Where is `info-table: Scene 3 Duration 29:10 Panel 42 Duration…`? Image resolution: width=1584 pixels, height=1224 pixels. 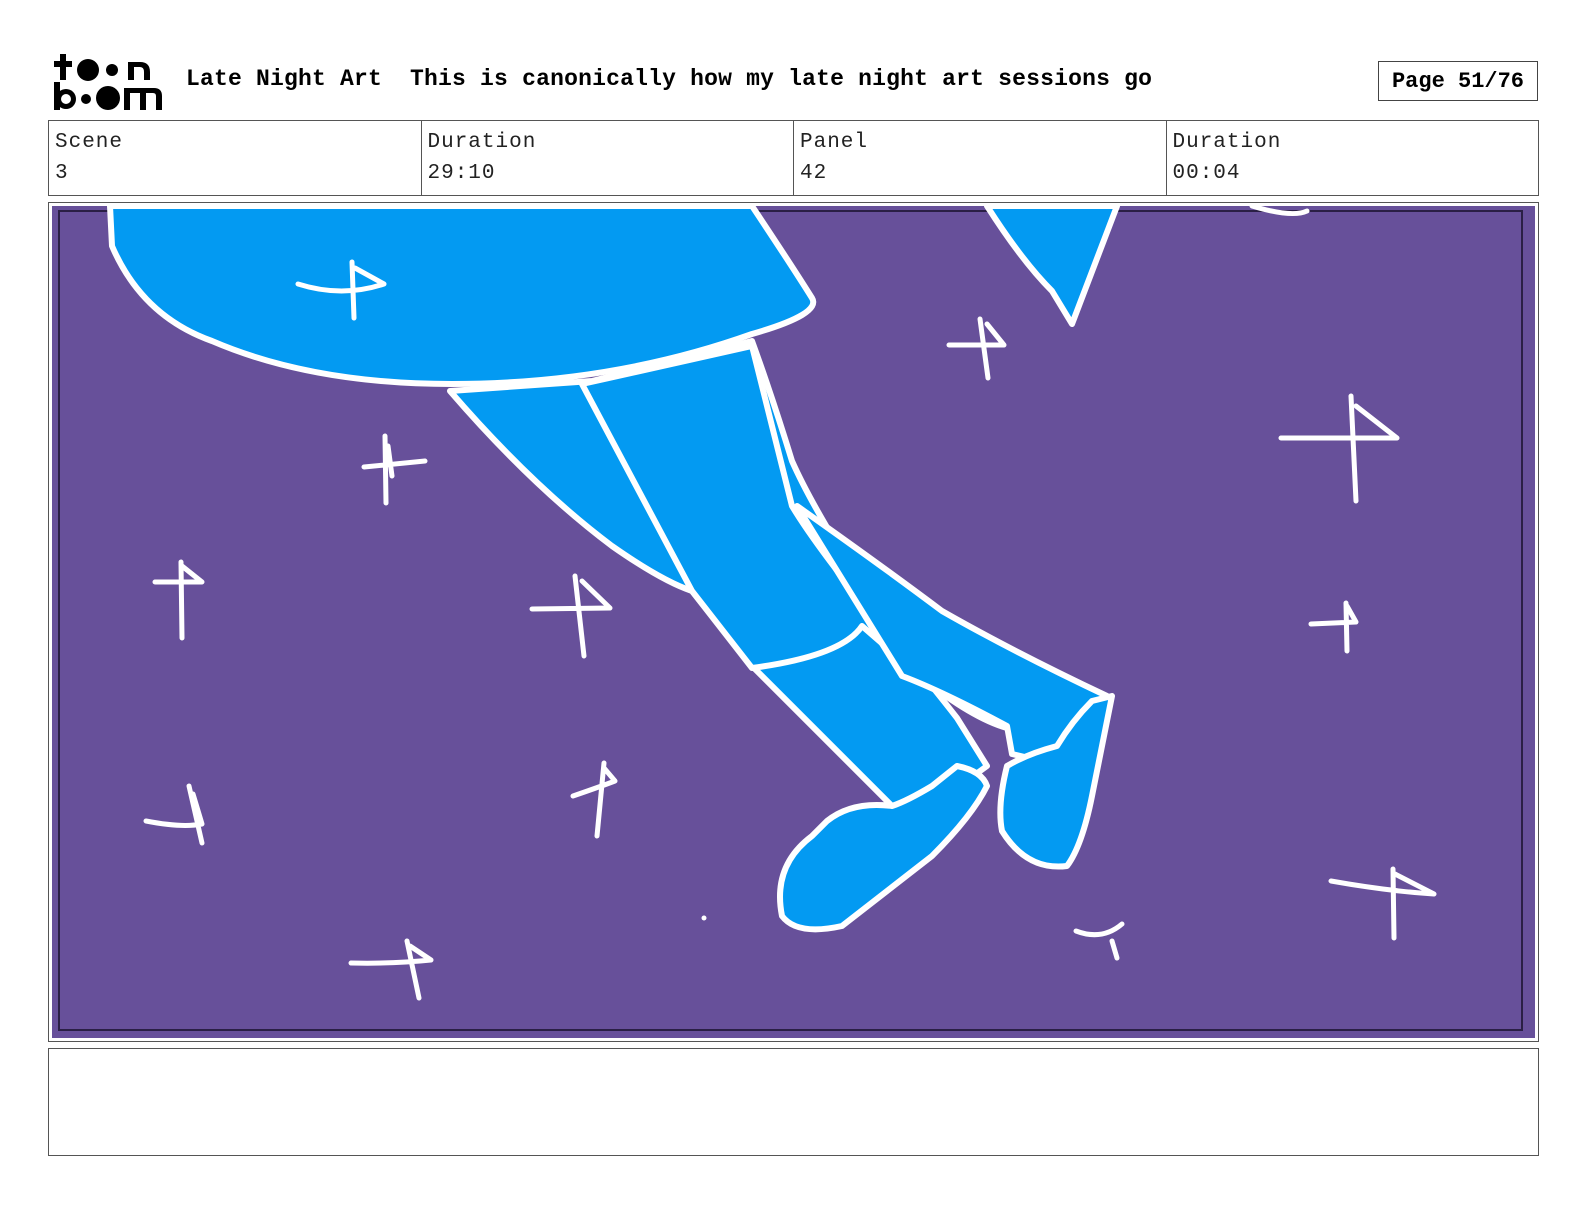 info-table: Scene 3 Duration 29:10 Panel 42 Duration… is located at coordinates (793, 158).